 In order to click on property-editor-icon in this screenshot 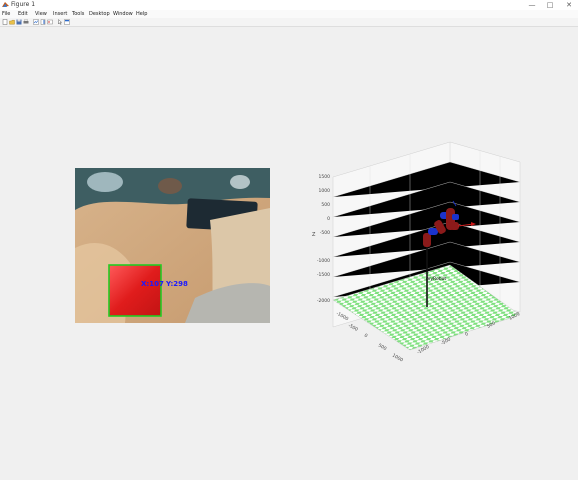, I will do `click(67, 22)`.